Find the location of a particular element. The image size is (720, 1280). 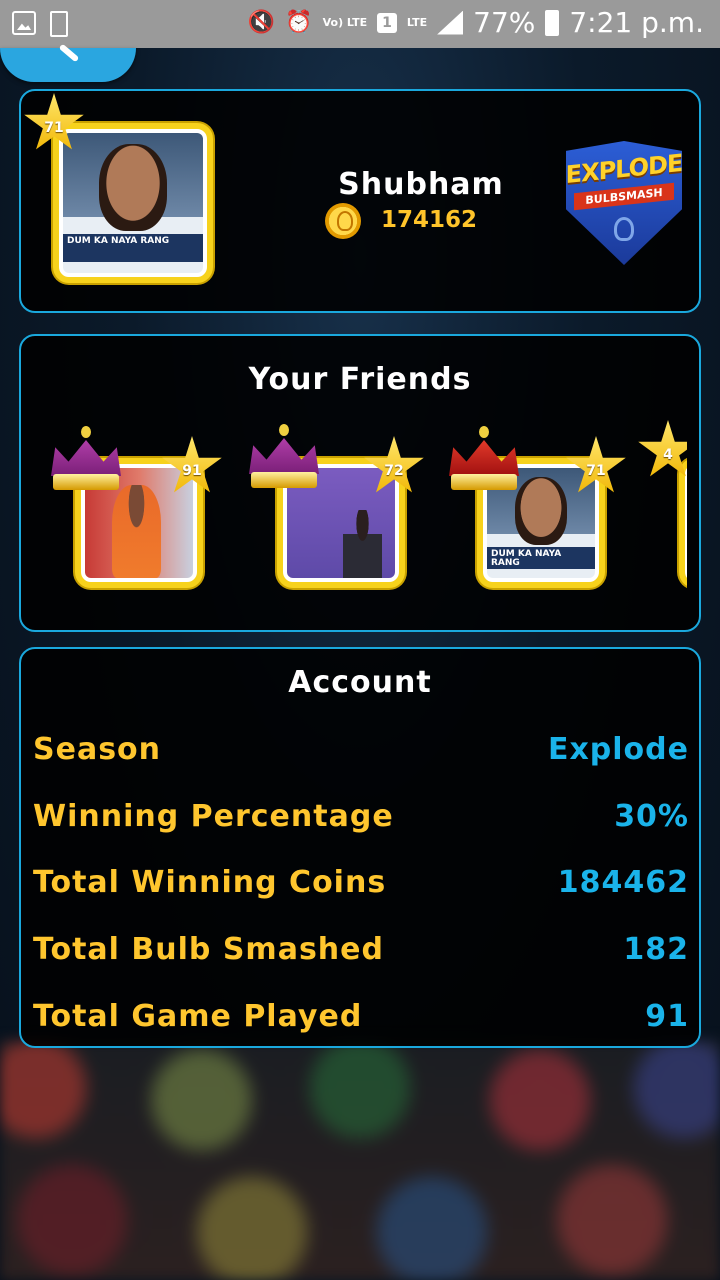

battery-icon is located at coordinates (552, 22).